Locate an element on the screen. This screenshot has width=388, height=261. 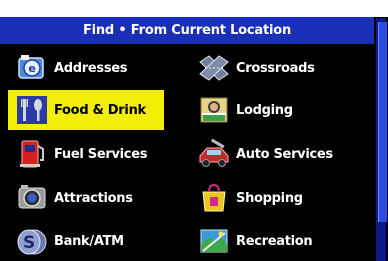
menu-item-label: Crossroads is located at coordinates (275, 68).